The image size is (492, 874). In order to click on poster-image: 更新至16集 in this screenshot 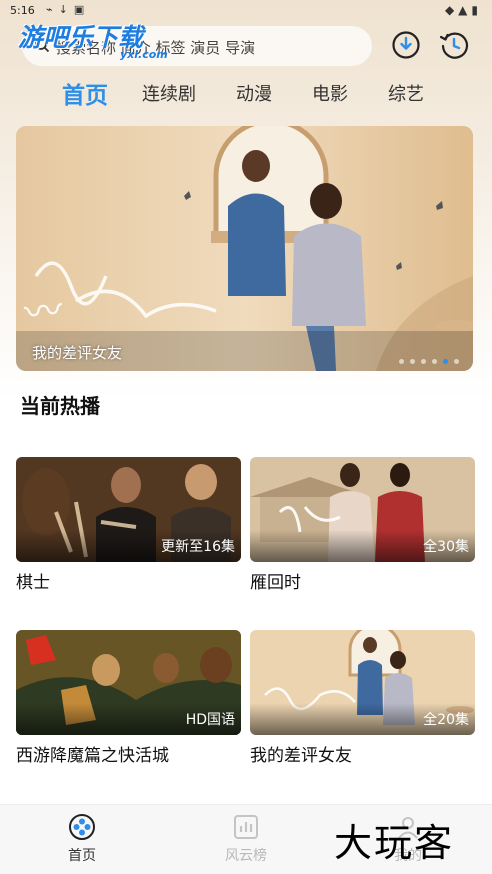, I will do `click(128, 509)`.